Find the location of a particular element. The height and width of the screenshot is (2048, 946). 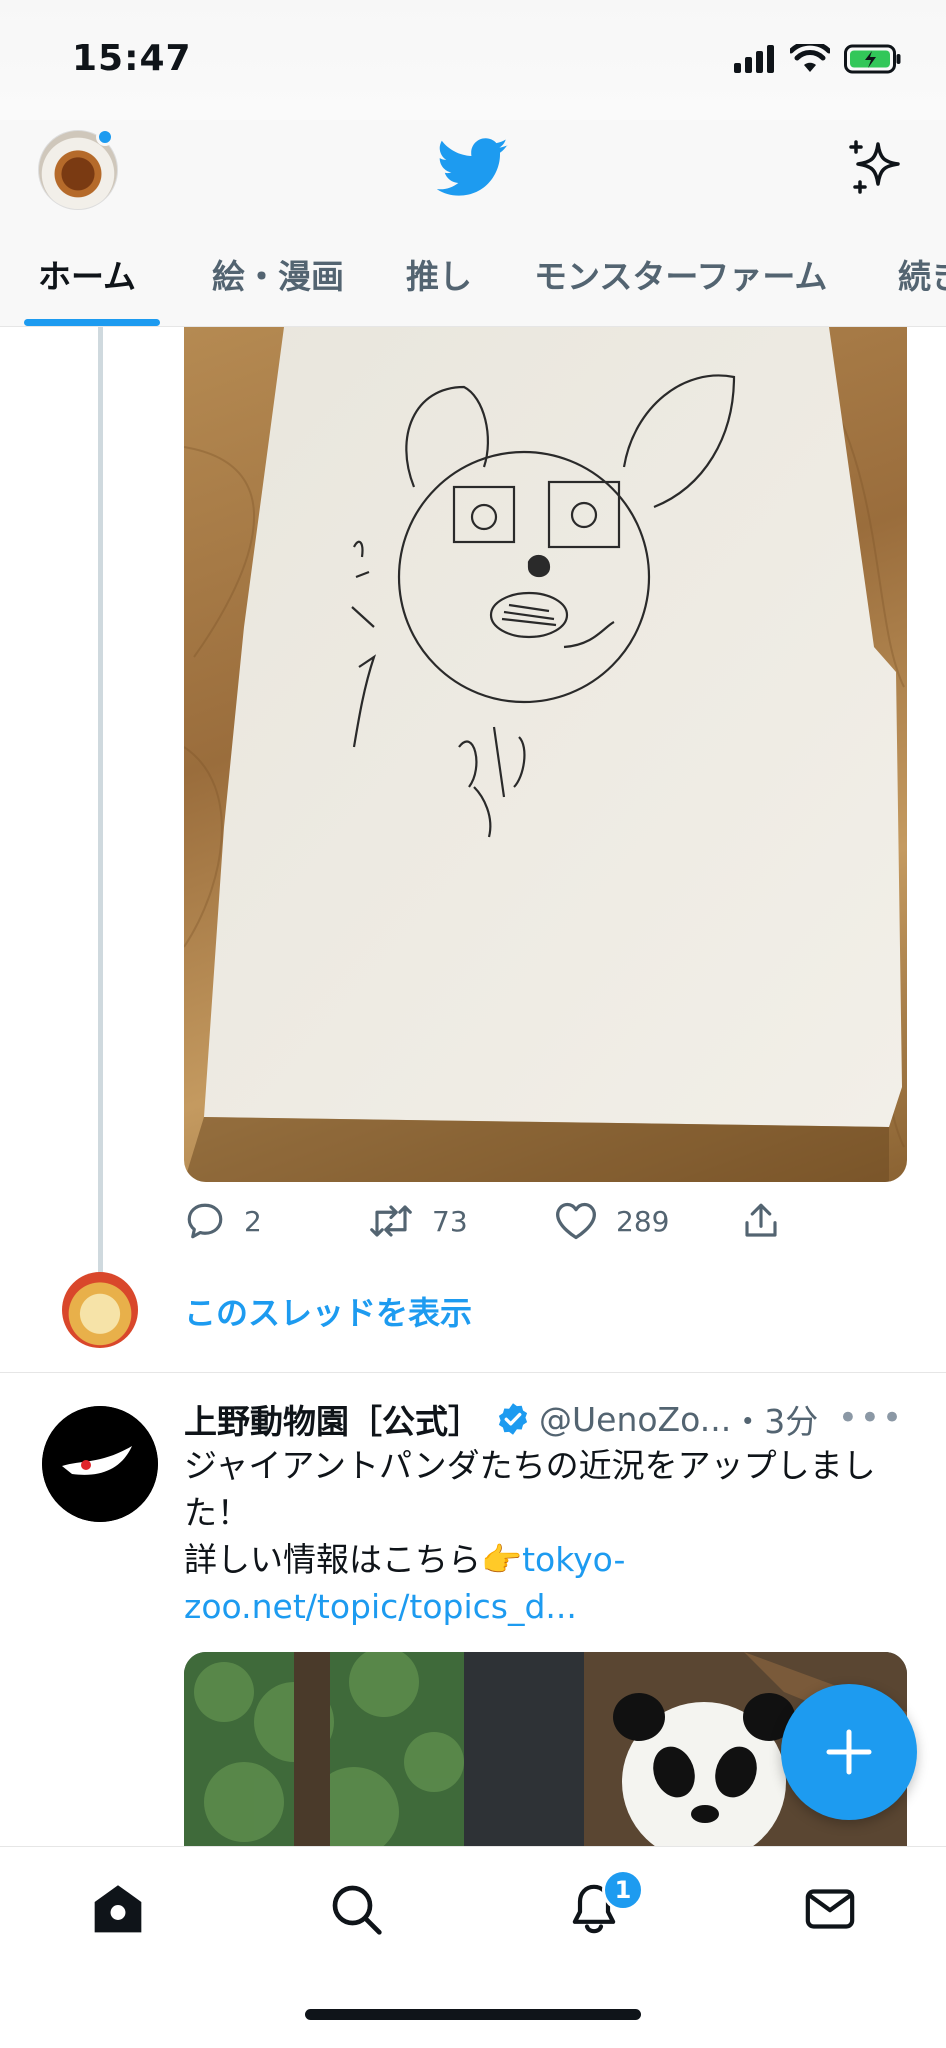

share-button is located at coordinates (761, 1221).